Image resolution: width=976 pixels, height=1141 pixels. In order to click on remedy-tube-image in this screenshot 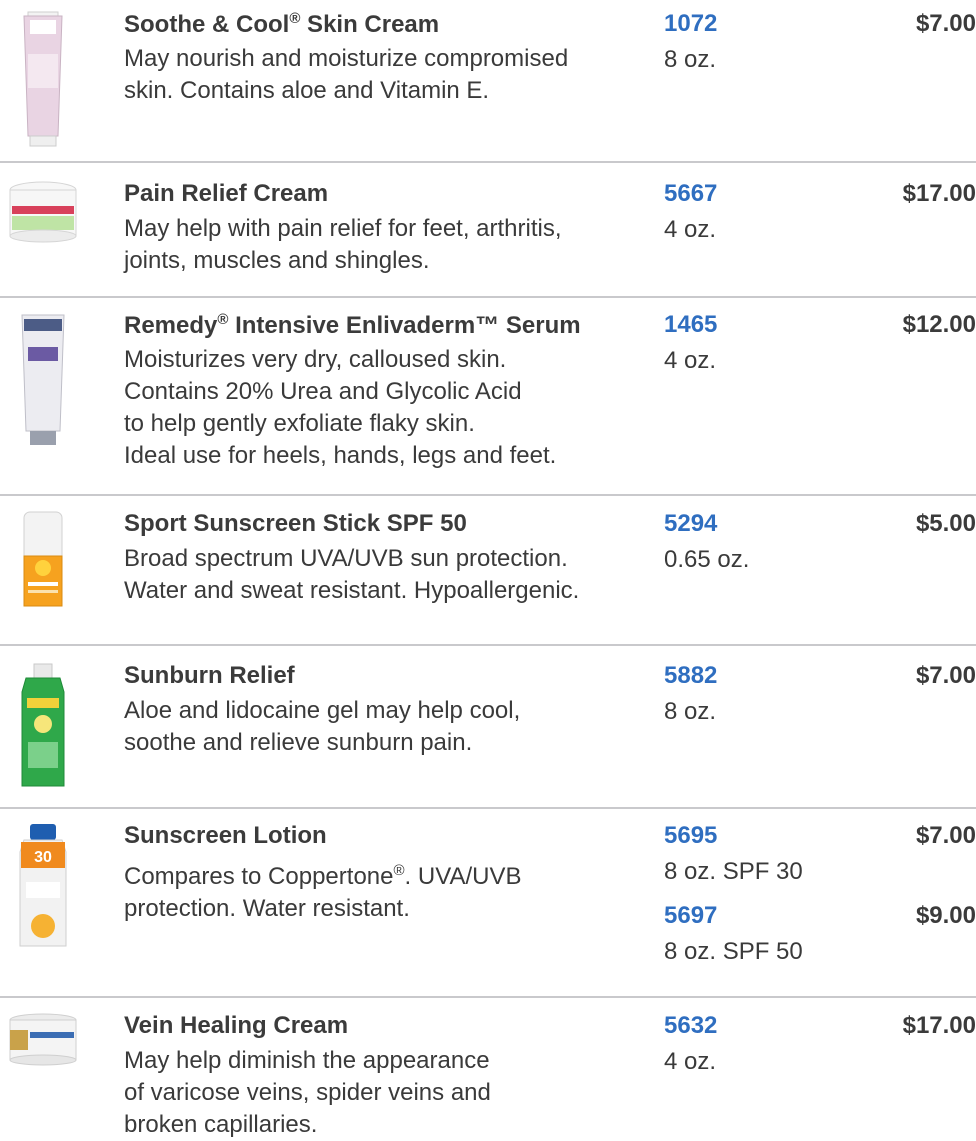, I will do `click(43, 379)`.